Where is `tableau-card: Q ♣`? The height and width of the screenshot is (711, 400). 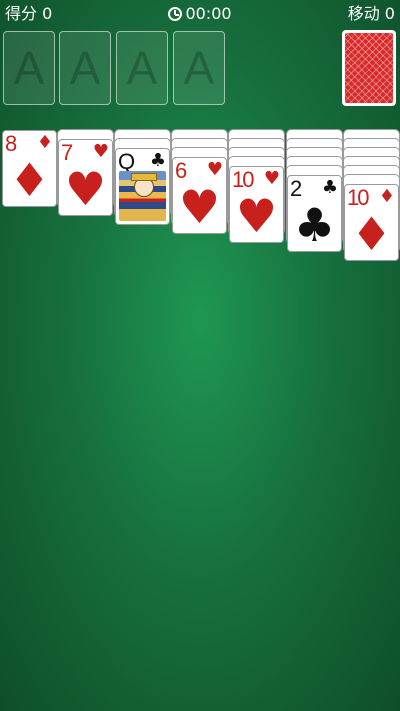
tableau-card: Q ♣ is located at coordinates (142, 186).